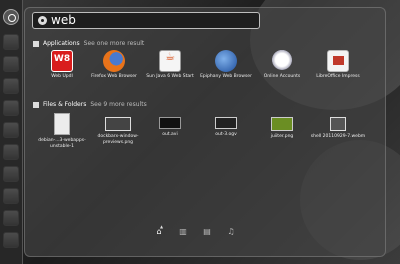  I want to click on applications-more-link: See one more result, so click(114, 43).